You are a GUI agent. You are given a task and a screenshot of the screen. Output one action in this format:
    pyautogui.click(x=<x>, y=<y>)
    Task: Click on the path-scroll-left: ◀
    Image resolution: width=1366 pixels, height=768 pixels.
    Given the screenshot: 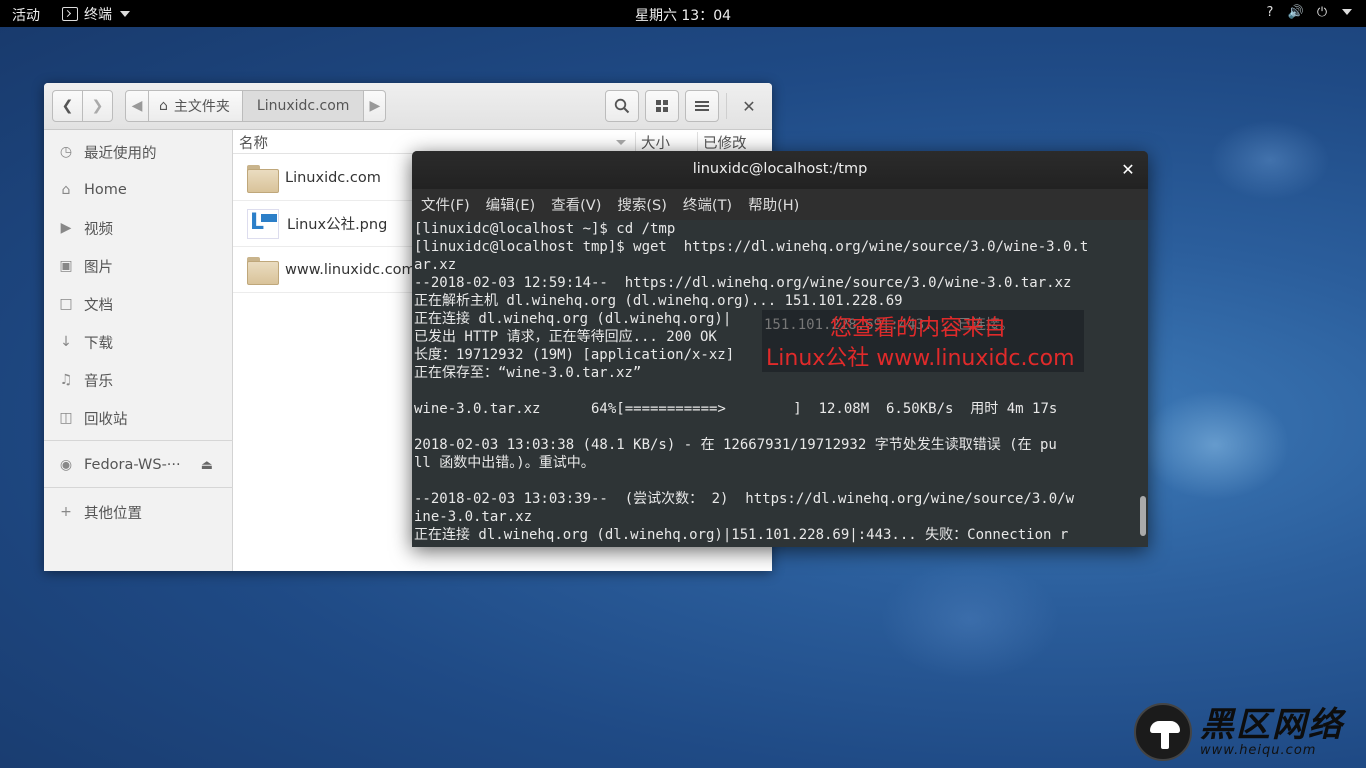 What is the action you would take?
    pyautogui.click(x=137, y=106)
    